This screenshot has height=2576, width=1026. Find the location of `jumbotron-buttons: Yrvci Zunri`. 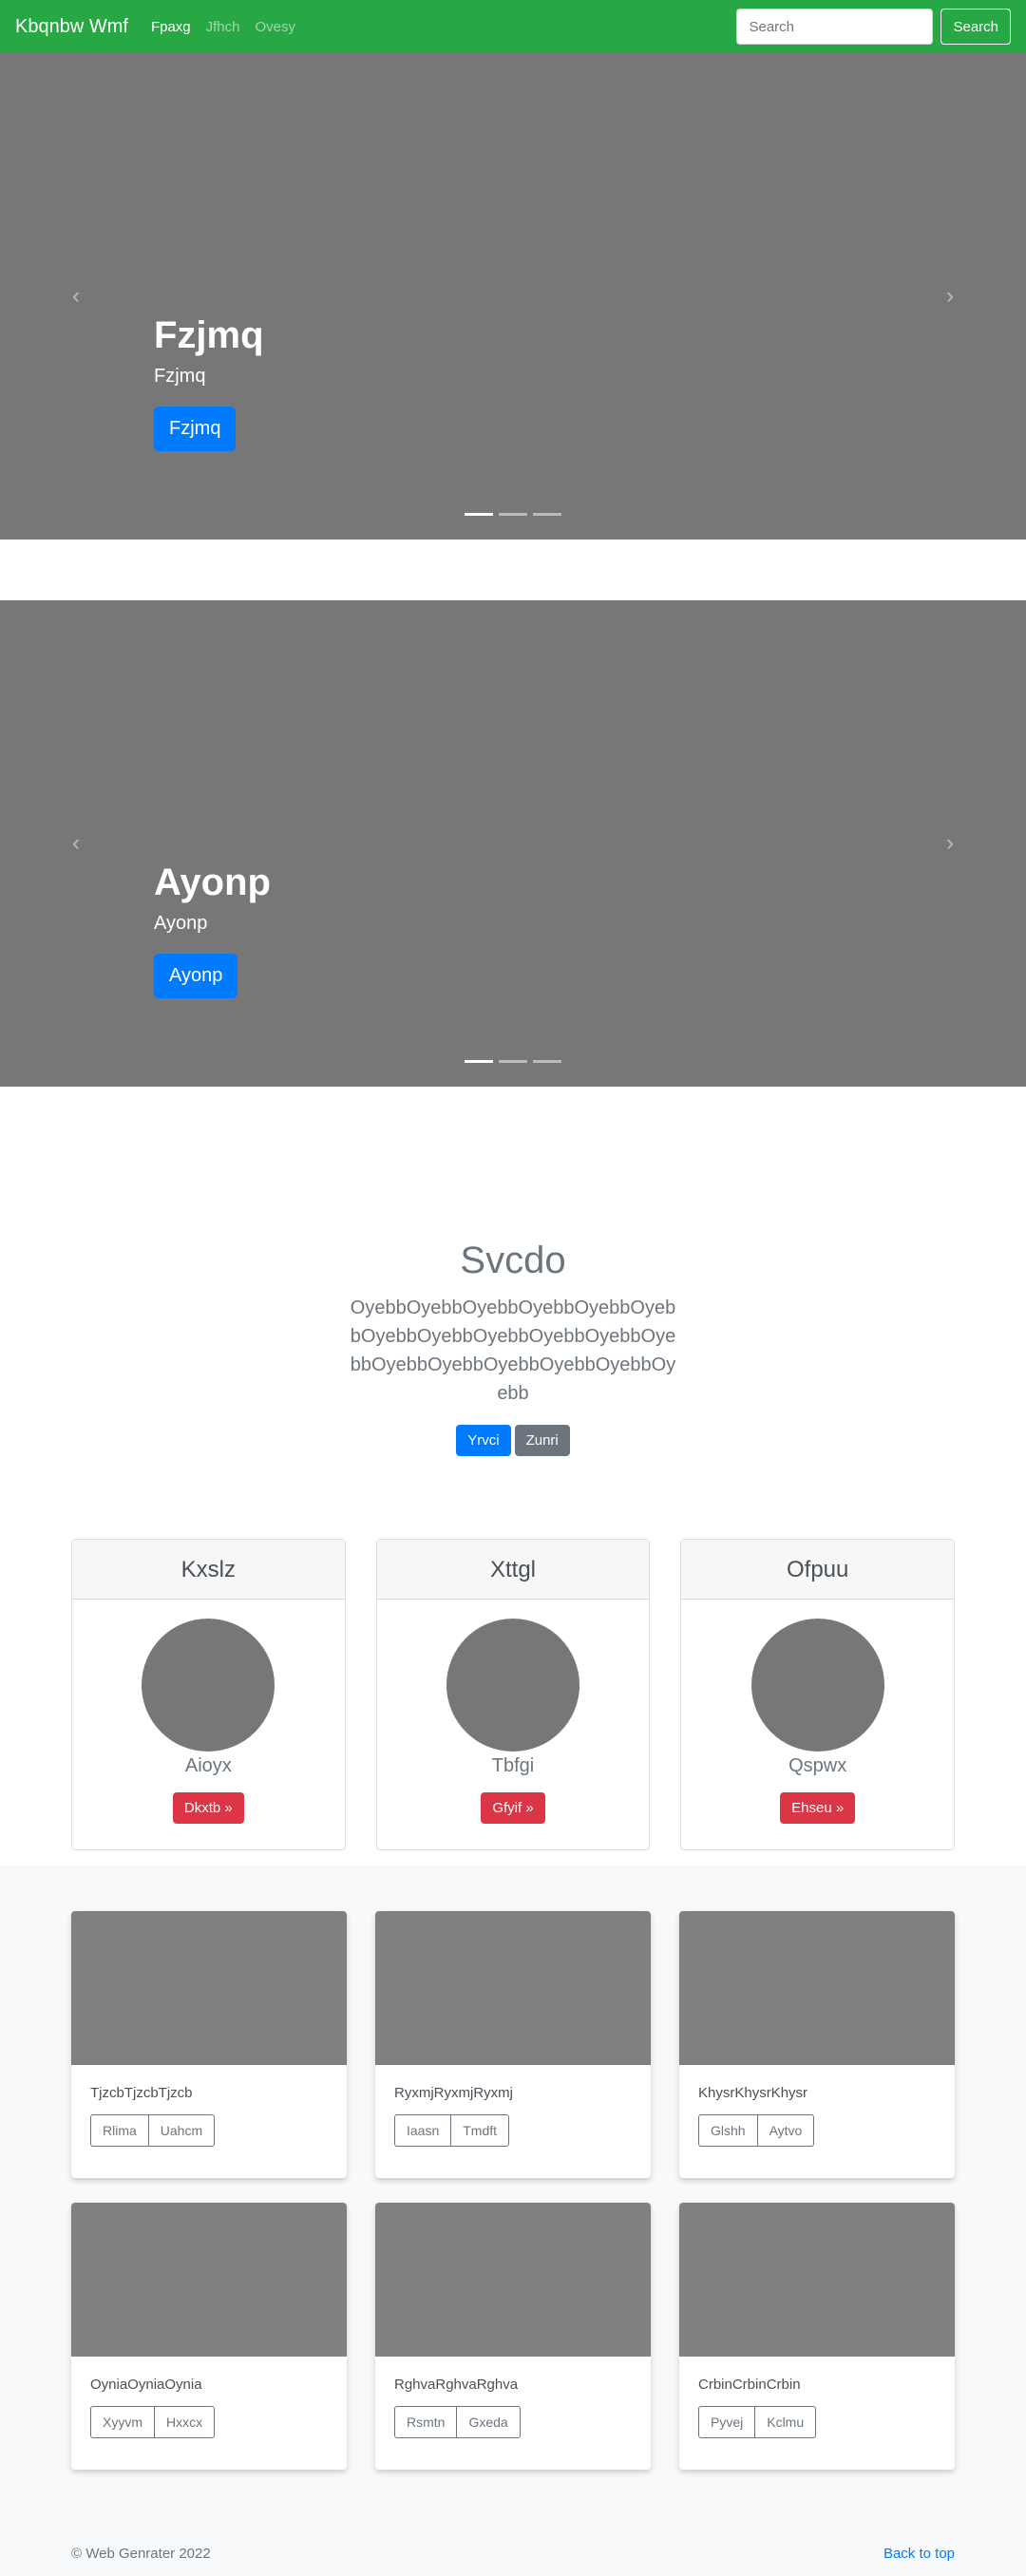

jumbotron-buttons: Yrvci Zunri is located at coordinates (513, 1440).